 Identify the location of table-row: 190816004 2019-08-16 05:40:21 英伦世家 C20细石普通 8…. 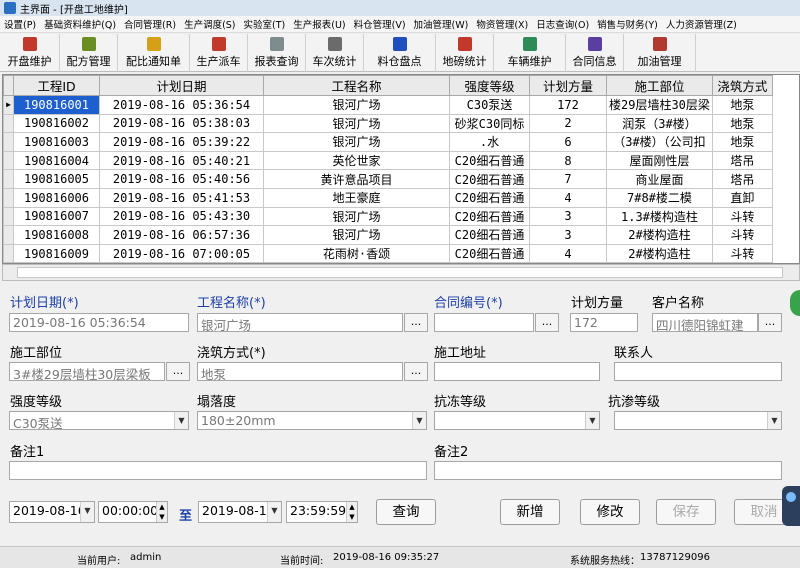
(388, 160).